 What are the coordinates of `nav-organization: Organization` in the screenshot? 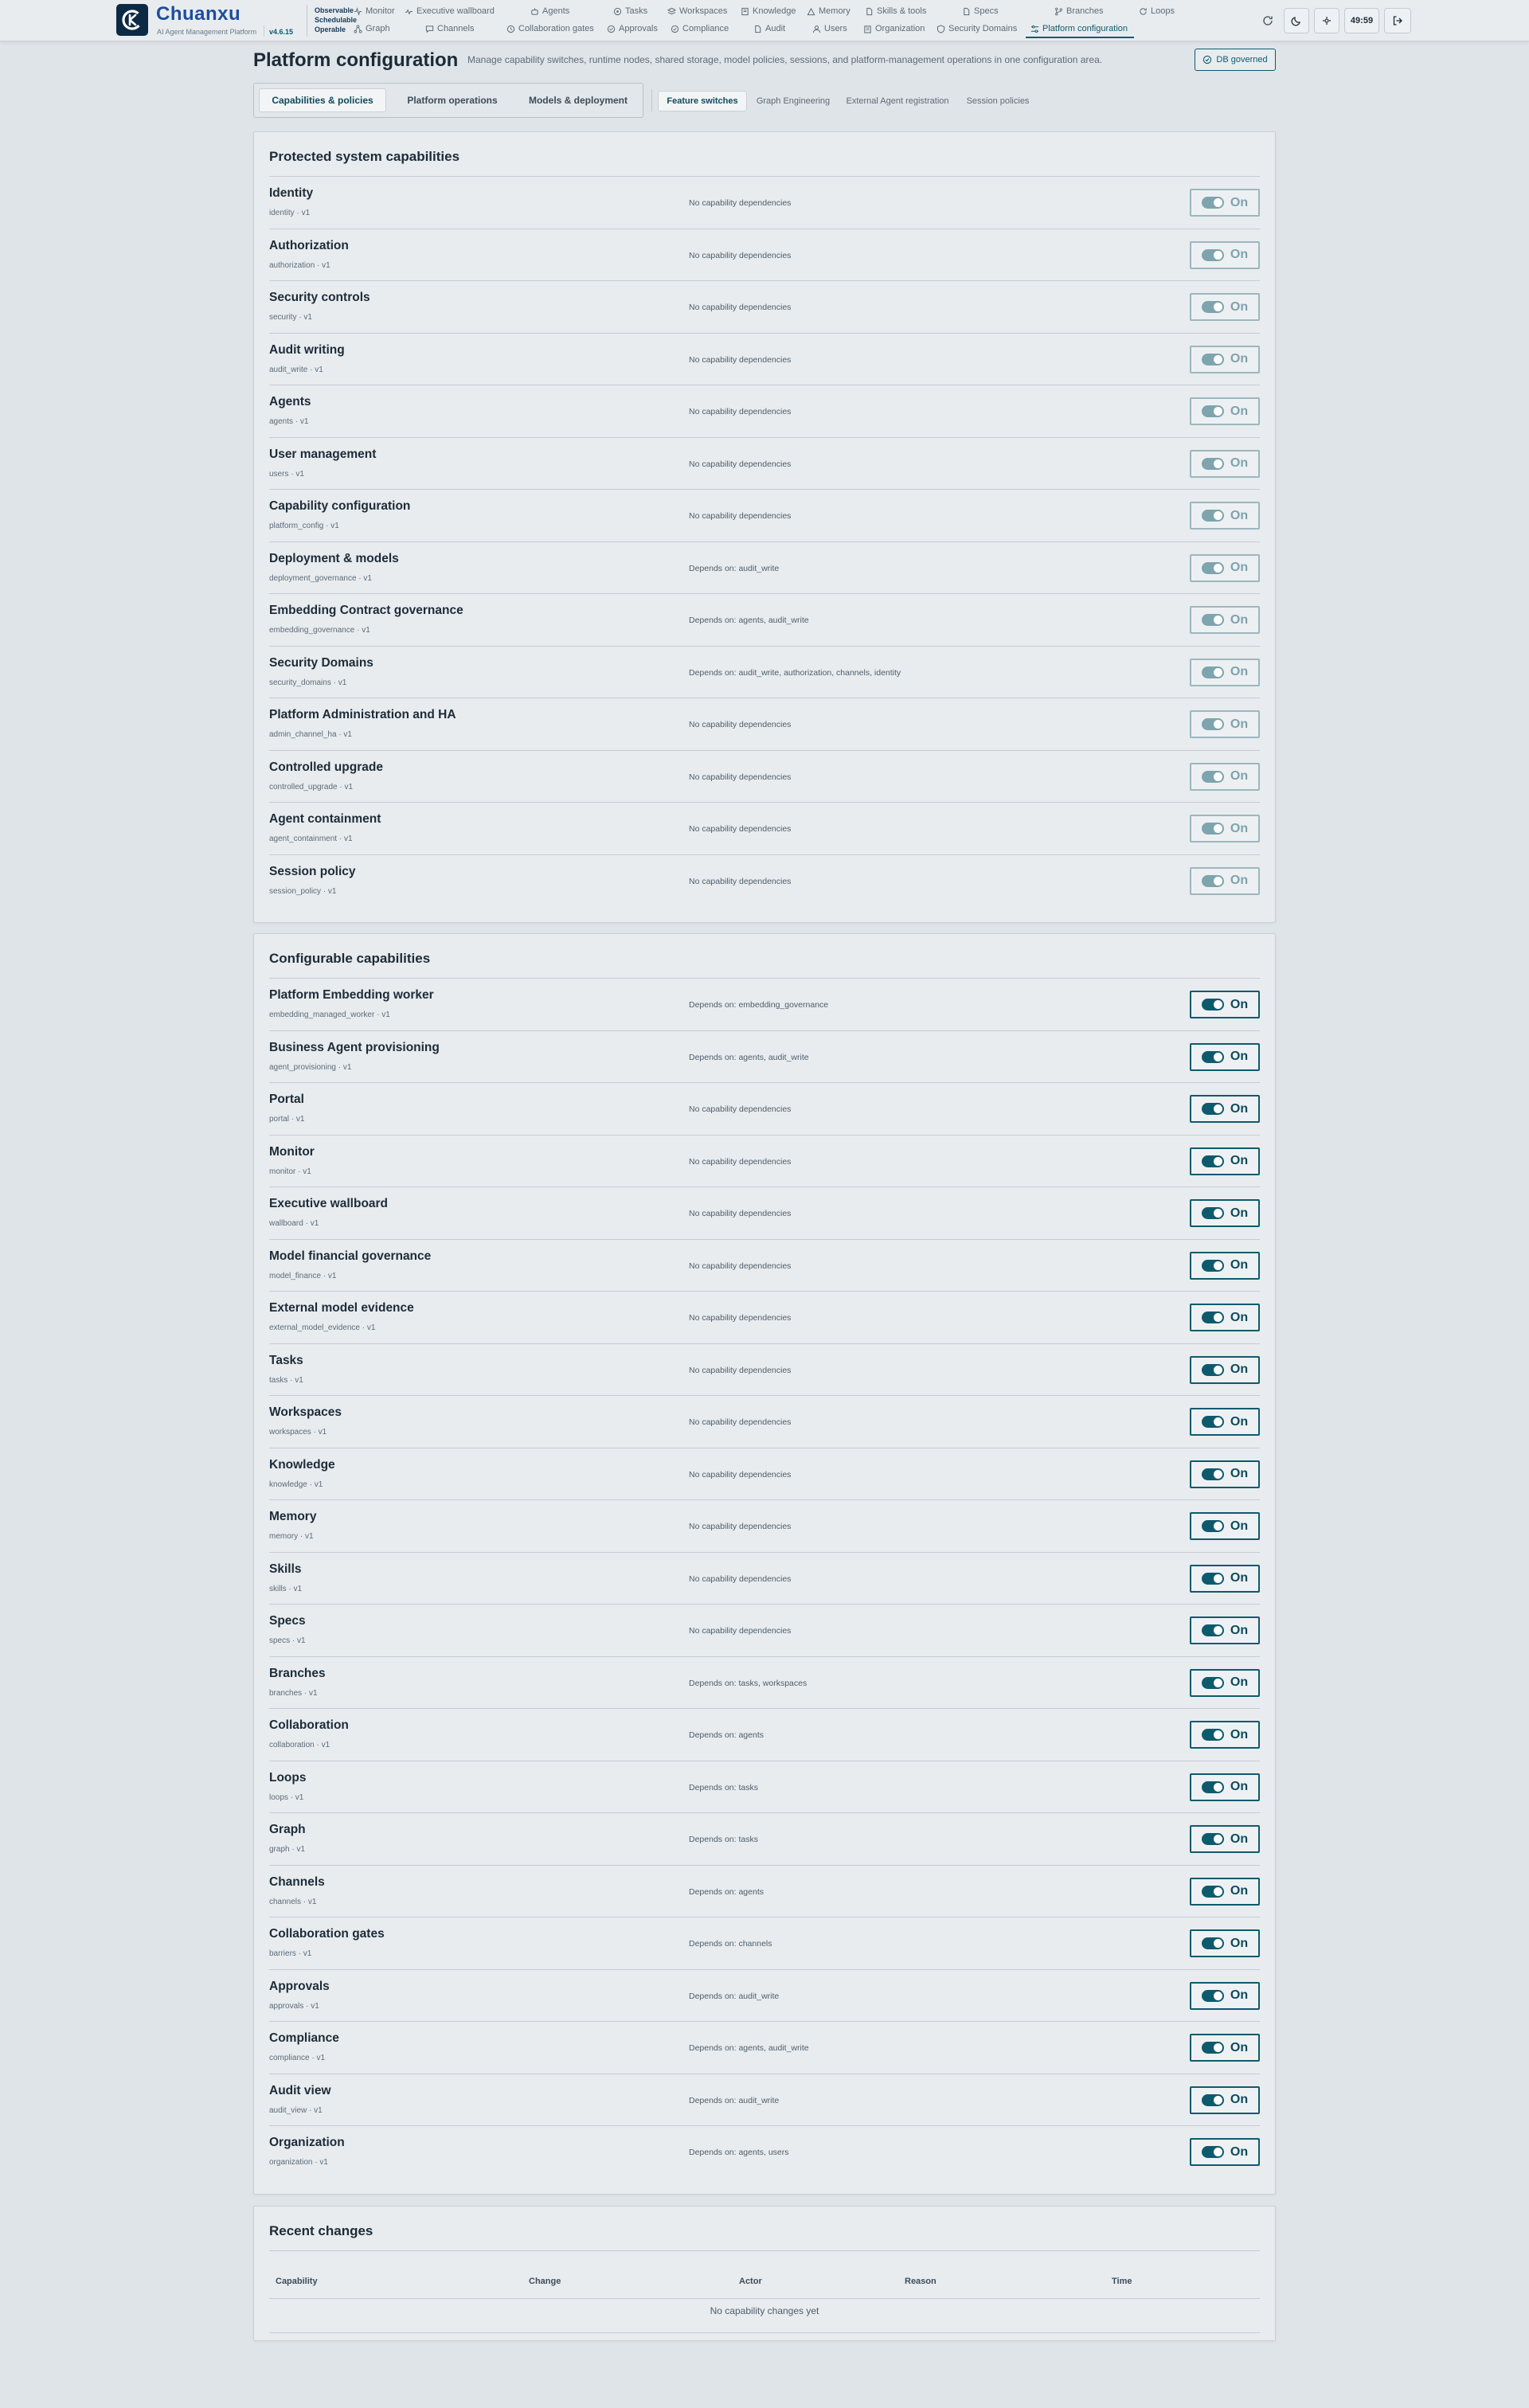 It's located at (894, 28).